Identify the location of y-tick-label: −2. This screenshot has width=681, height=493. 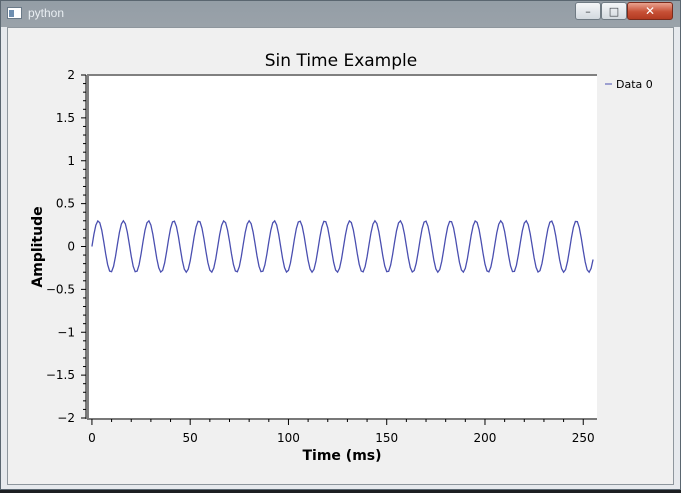
(66, 418).